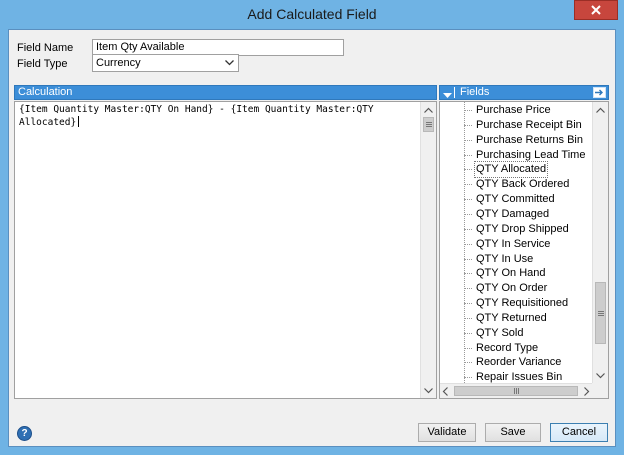 This screenshot has height=455, width=624. Describe the element at coordinates (513, 213) in the screenshot. I see `field-list-item-label: QTY Damaged` at that location.